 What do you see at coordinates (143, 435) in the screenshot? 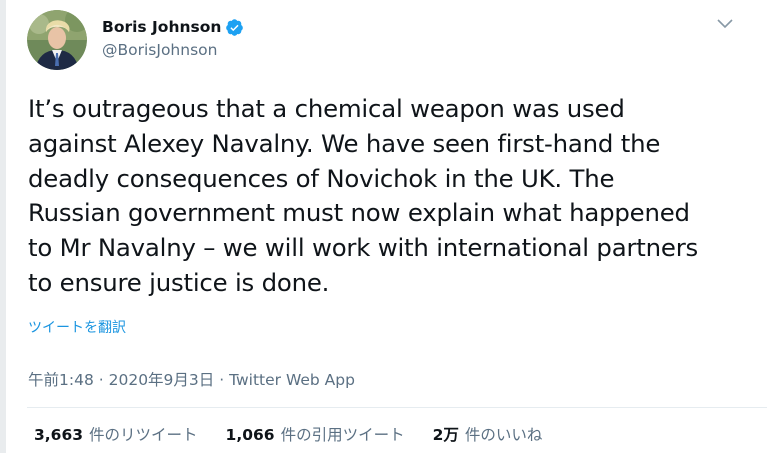
I see `retweet-count-label: 件のリツイート` at bounding box center [143, 435].